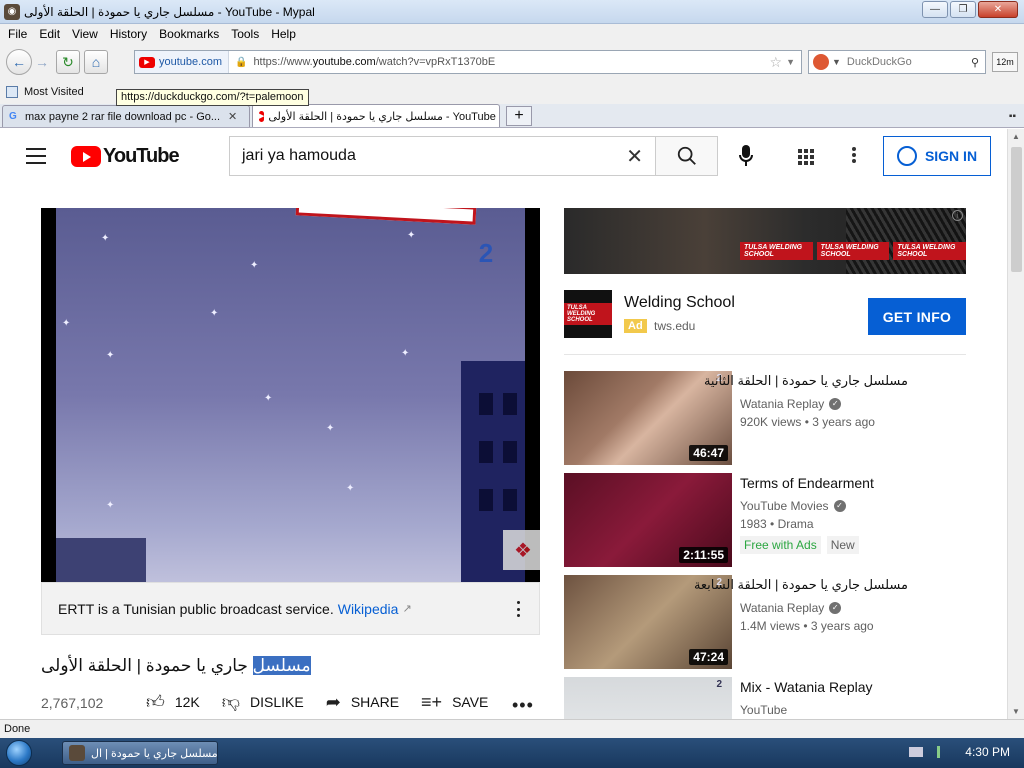 This screenshot has height=768, width=1024. What do you see at coordinates (486, 253) in the screenshot?
I see `channel-watermark-logo: 2` at bounding box center [486, 253].